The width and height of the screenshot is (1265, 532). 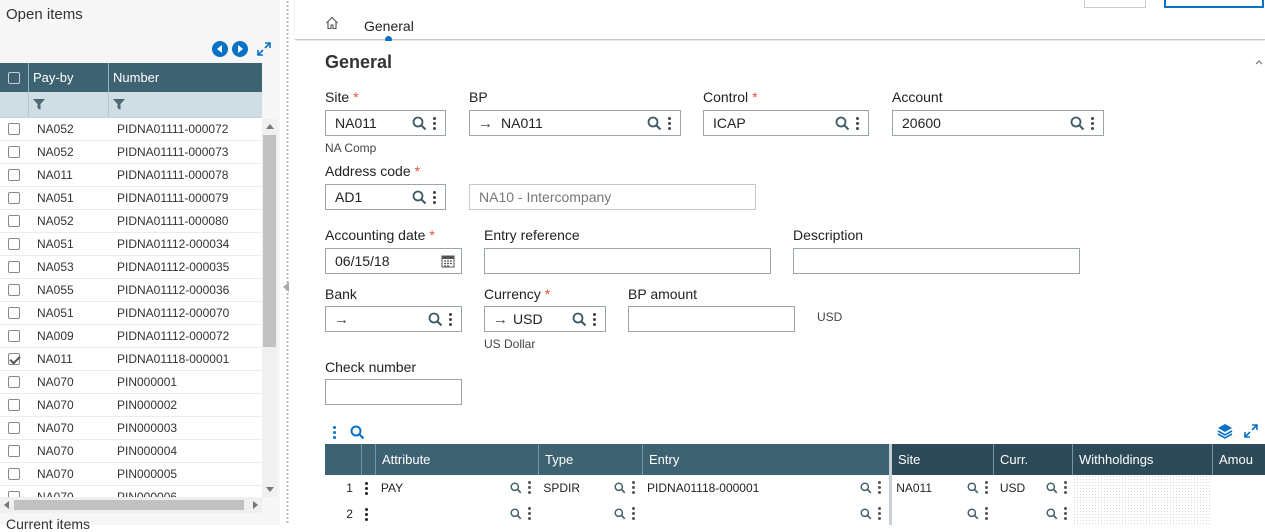 What do you see at coordinates (366, 514) in the screenshot?
I see `row-menu-icon` at bounding box center [366, 514].